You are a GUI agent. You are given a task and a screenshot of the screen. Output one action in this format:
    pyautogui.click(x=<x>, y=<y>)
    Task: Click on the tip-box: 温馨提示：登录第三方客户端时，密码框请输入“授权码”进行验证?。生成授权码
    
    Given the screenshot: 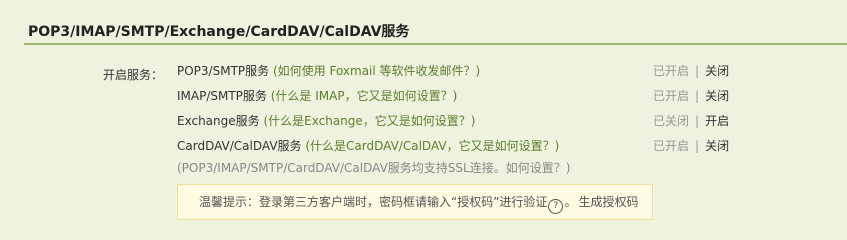 What is the action you would take?
    pyautogui.click(x=415, y=202)
    